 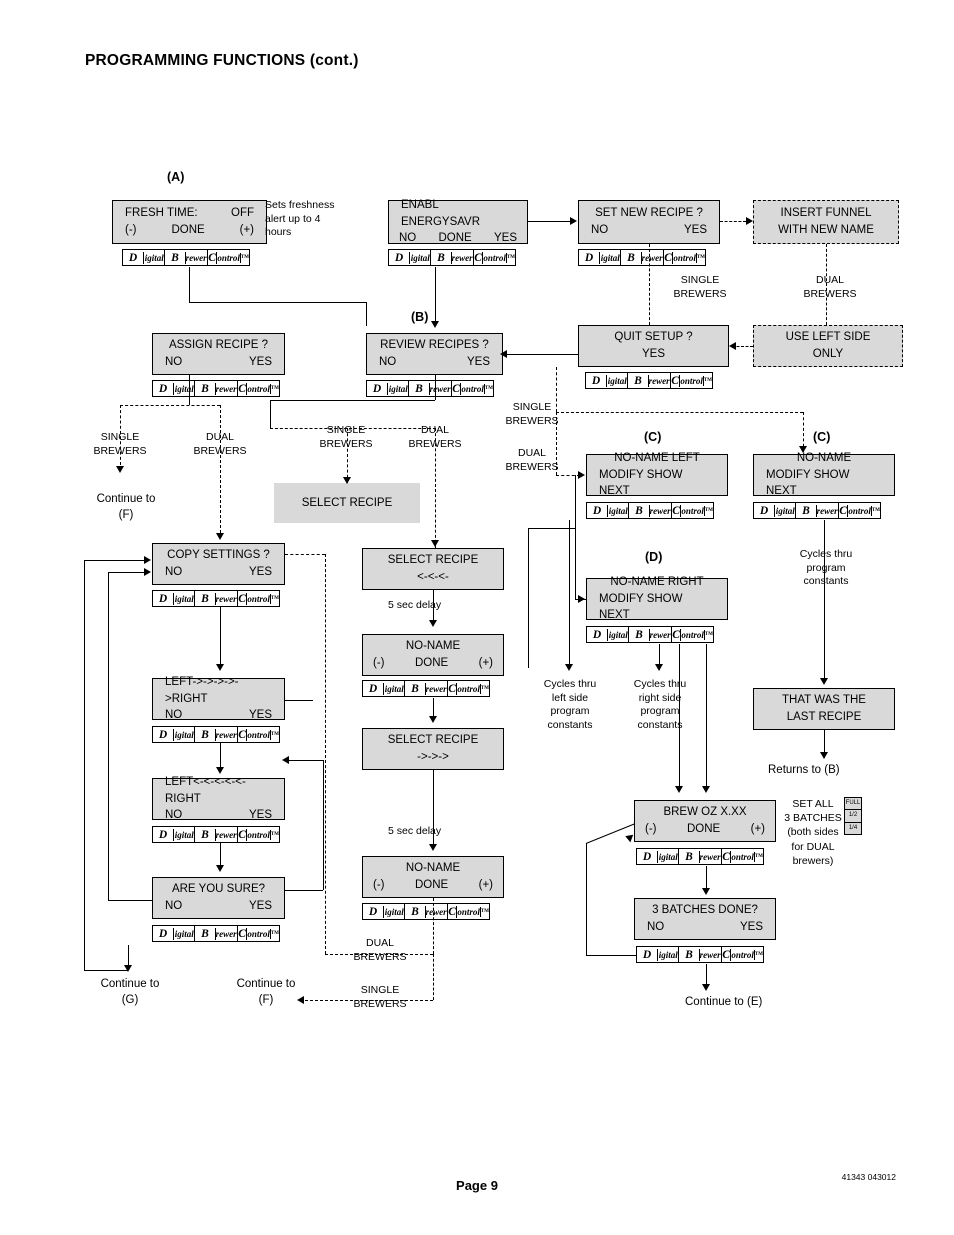 What do you see at coordinates (305, 554) in the screenshot?
I see `conn-copy-yes` at bounding box center [305, 554].